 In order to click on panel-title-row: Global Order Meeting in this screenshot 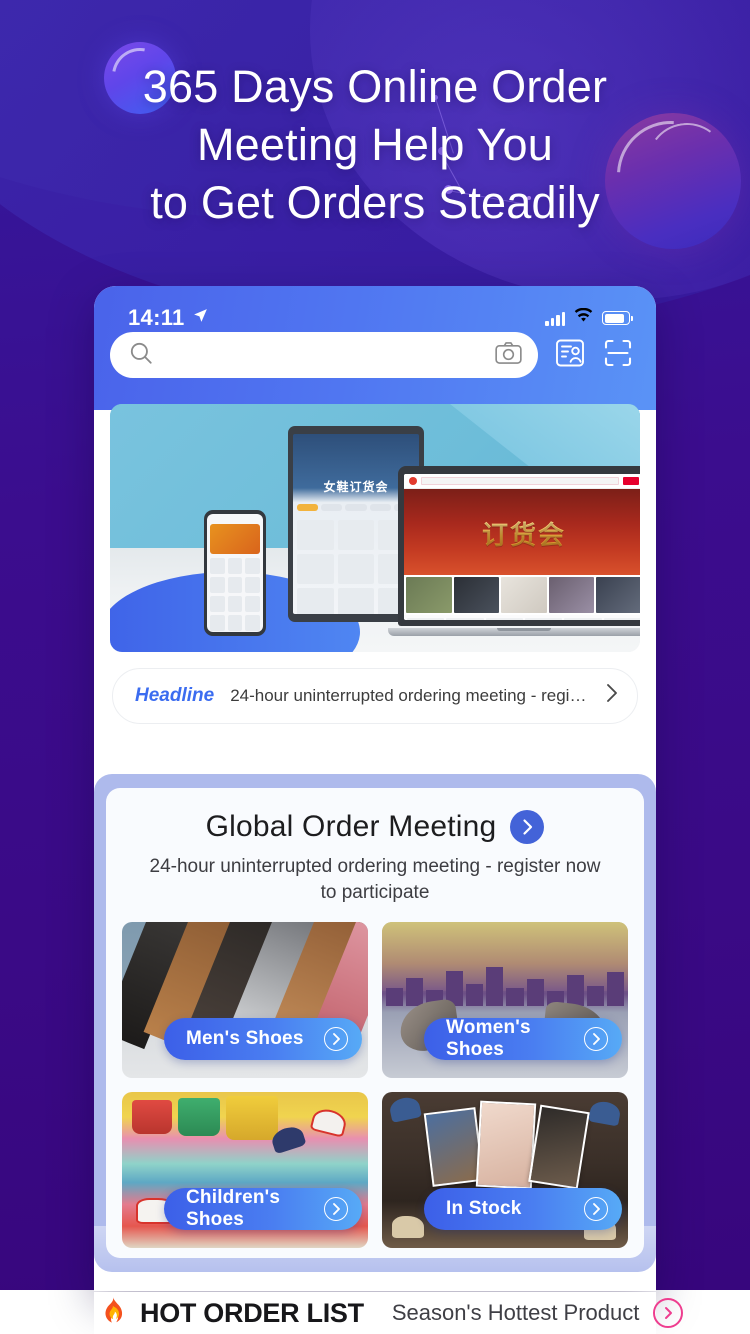, I will do `click(375, 827)`.